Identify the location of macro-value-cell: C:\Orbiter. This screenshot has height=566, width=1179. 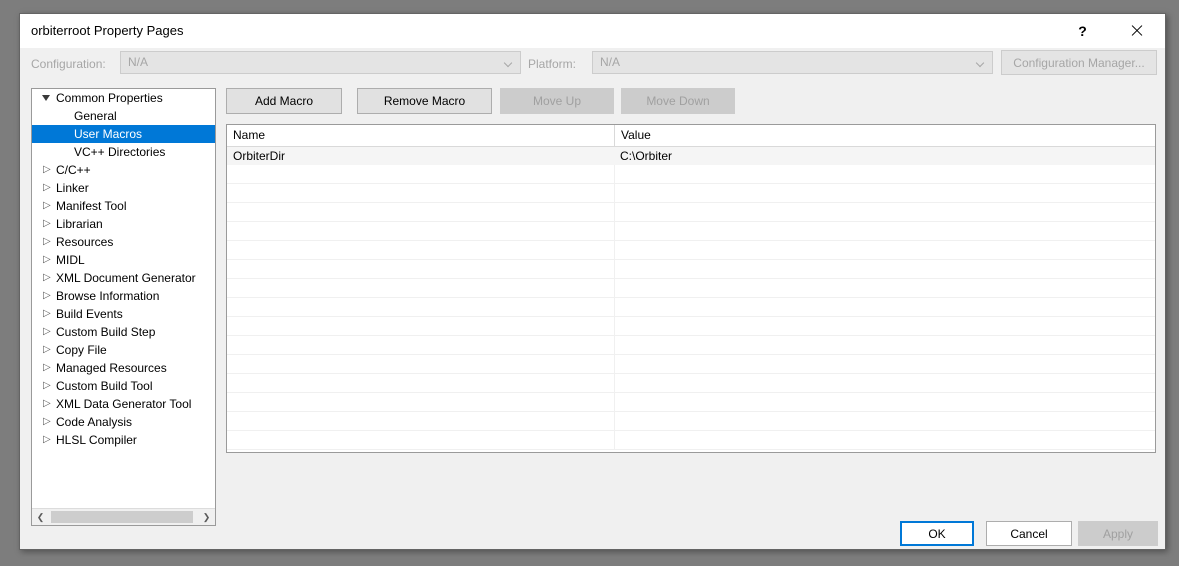
(884, 156).